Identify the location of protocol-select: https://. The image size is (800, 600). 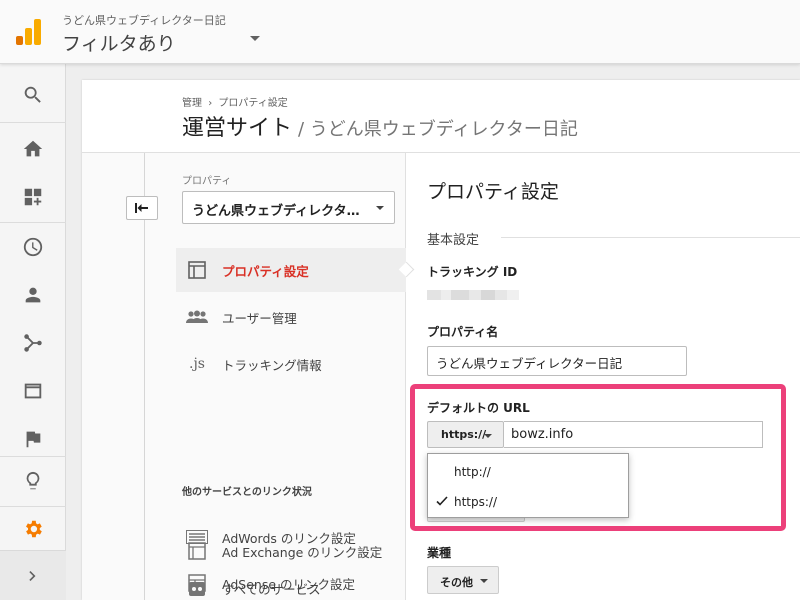
(465, 434).